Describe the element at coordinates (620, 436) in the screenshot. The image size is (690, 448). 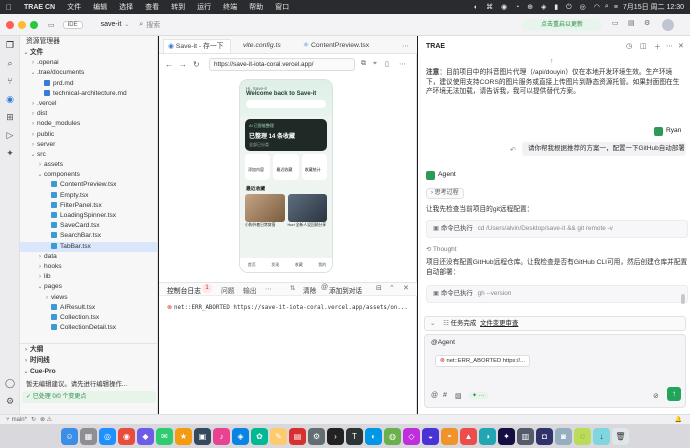
I see `trash-icon: 🗑` at that location.